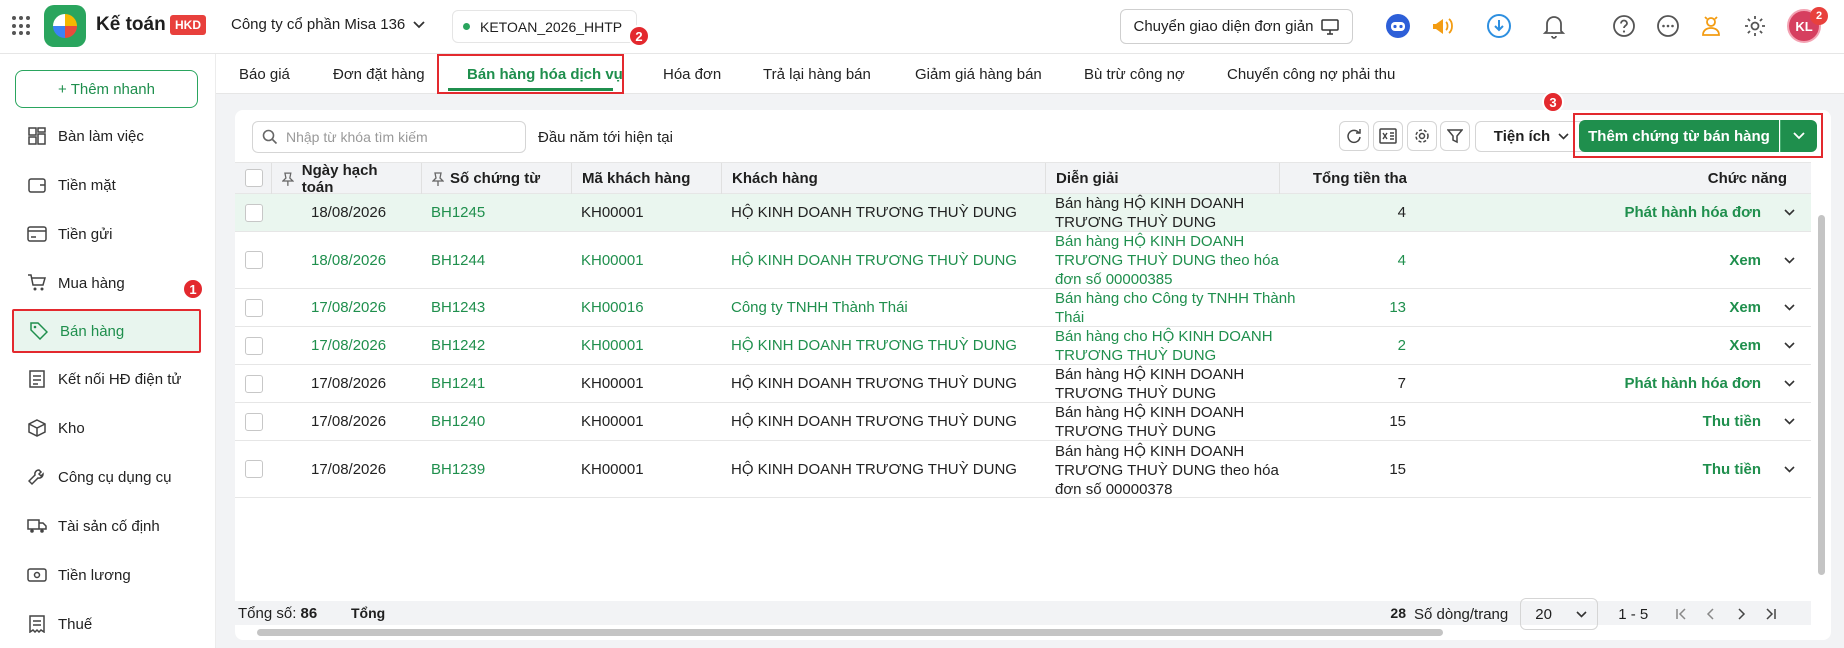 Image resolution: width=1844 pixels, height=648 pixels. What do you see at coordinates (1455, 136) in the screenshot?
I see `filter-button` at bounding box center [1455, 136].